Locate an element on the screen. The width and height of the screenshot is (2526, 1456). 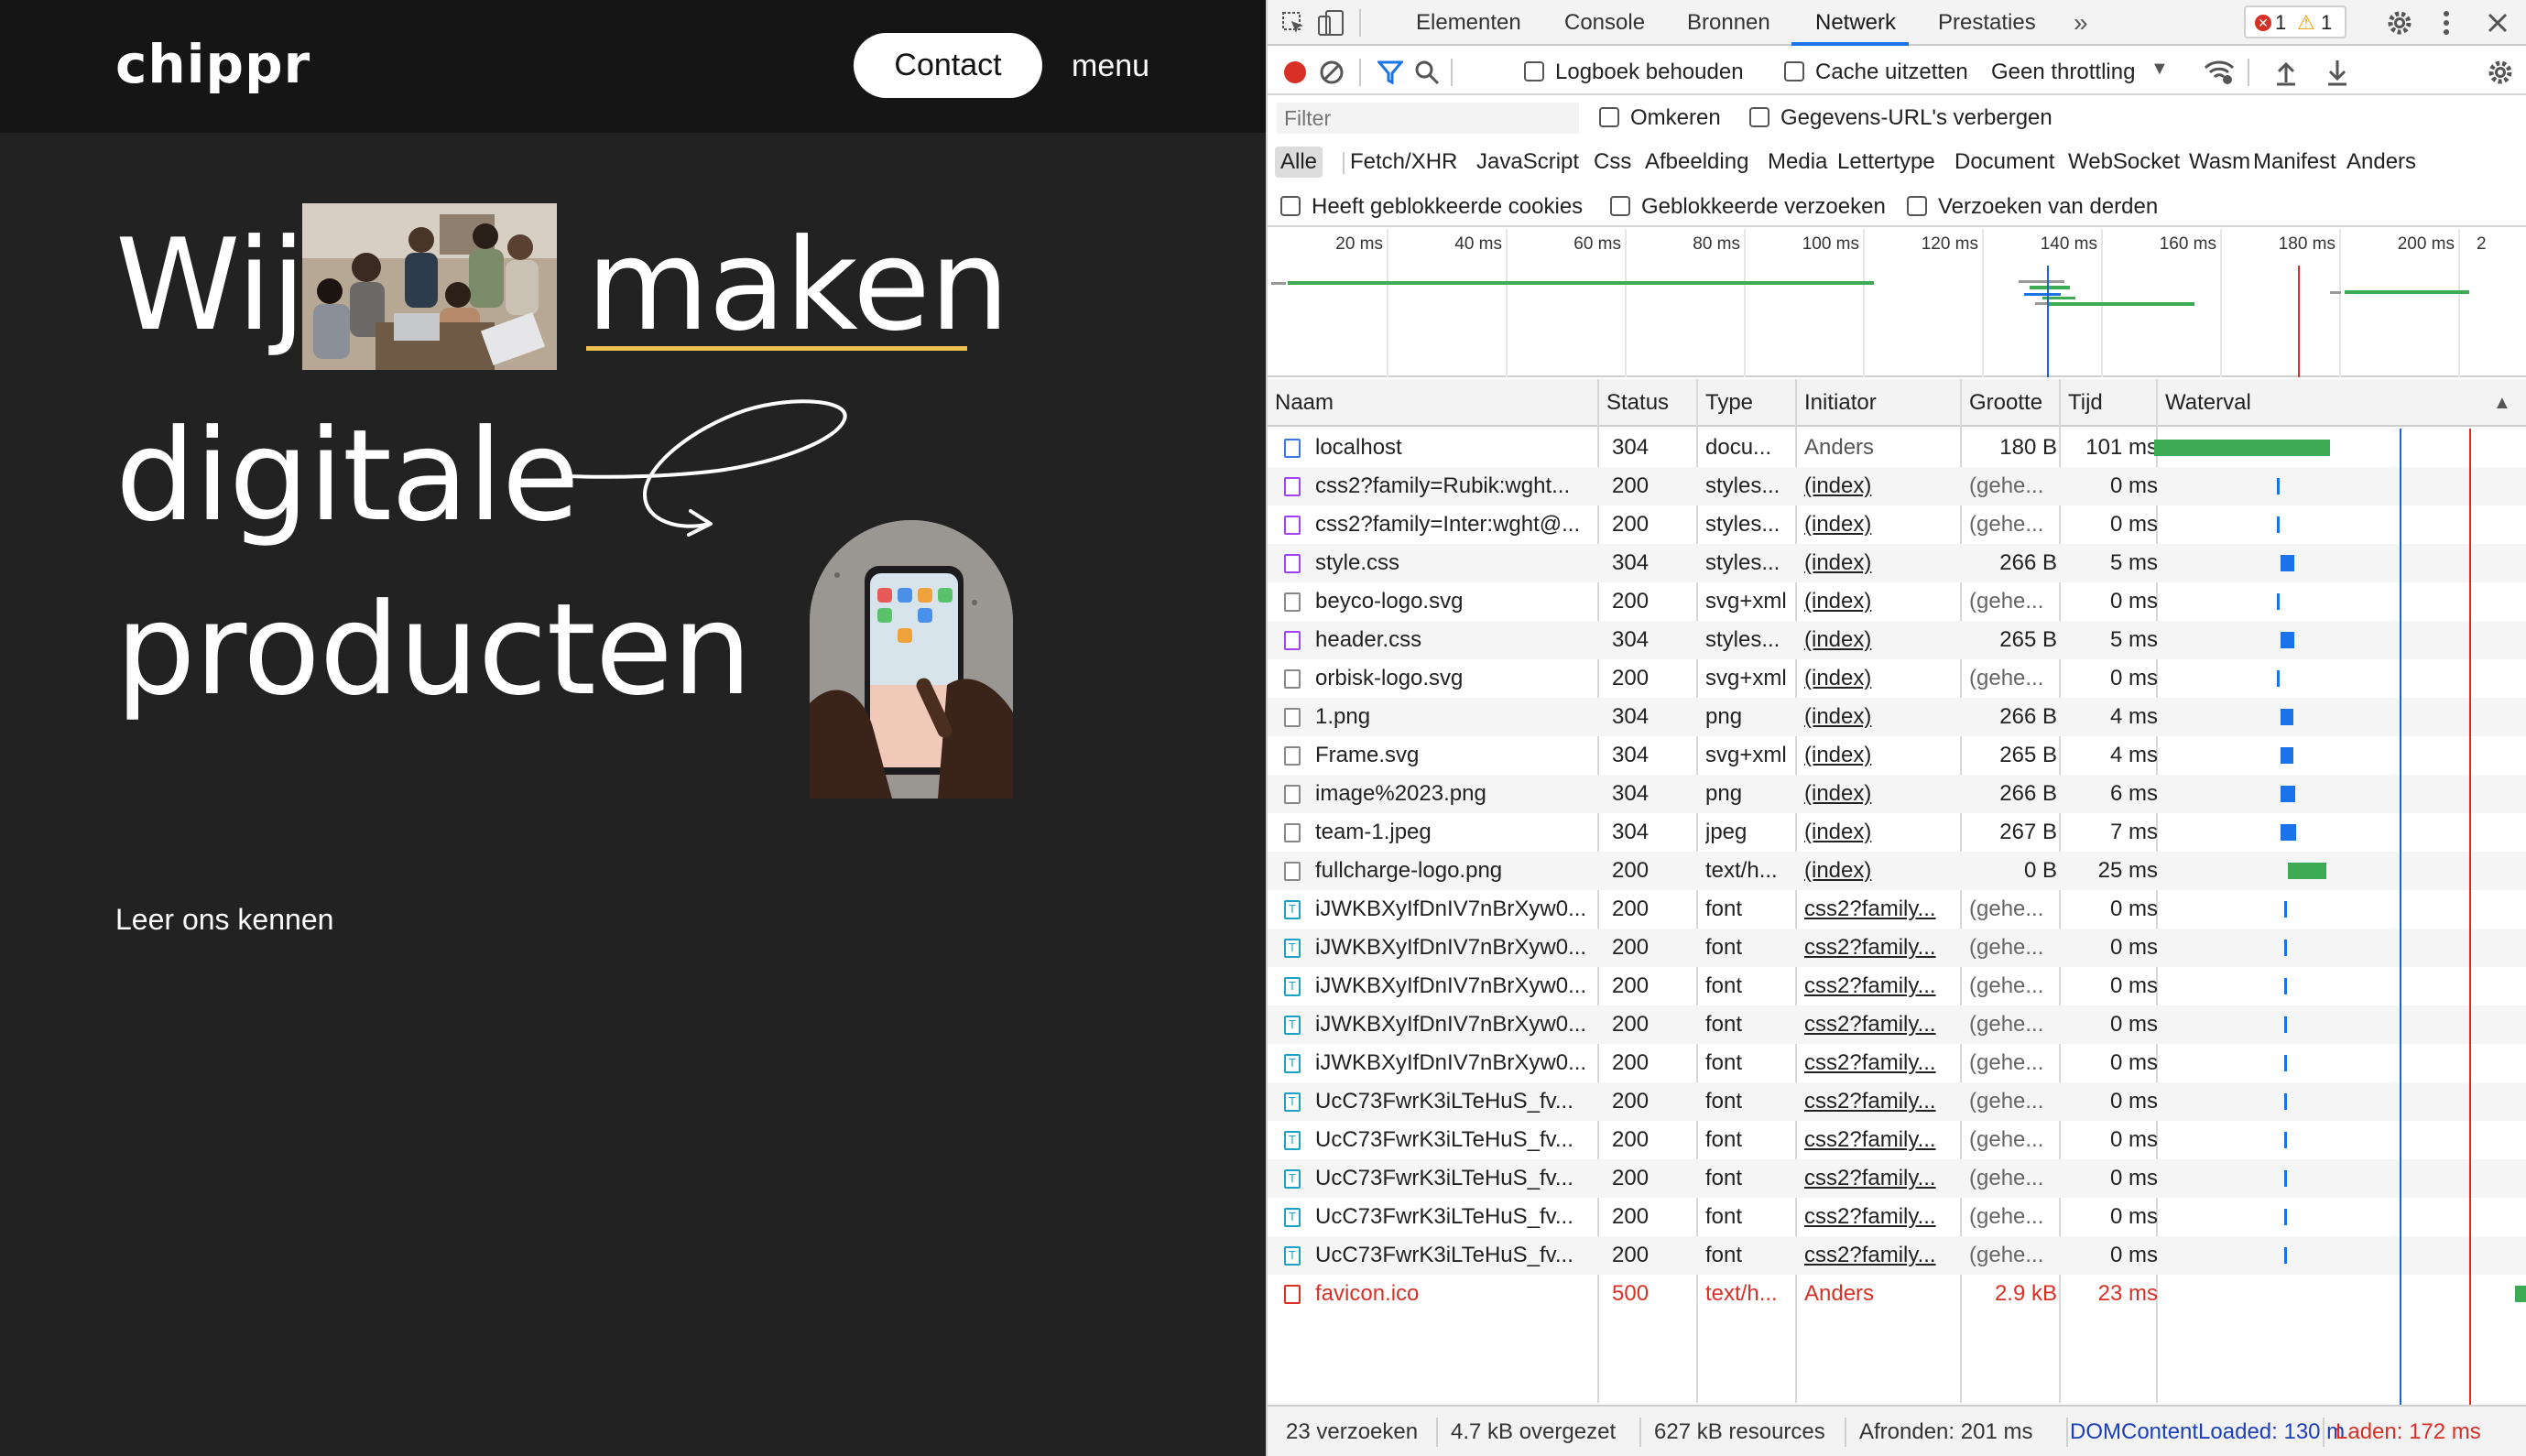
tab-console: Console is located at coordinates (1604, 23).